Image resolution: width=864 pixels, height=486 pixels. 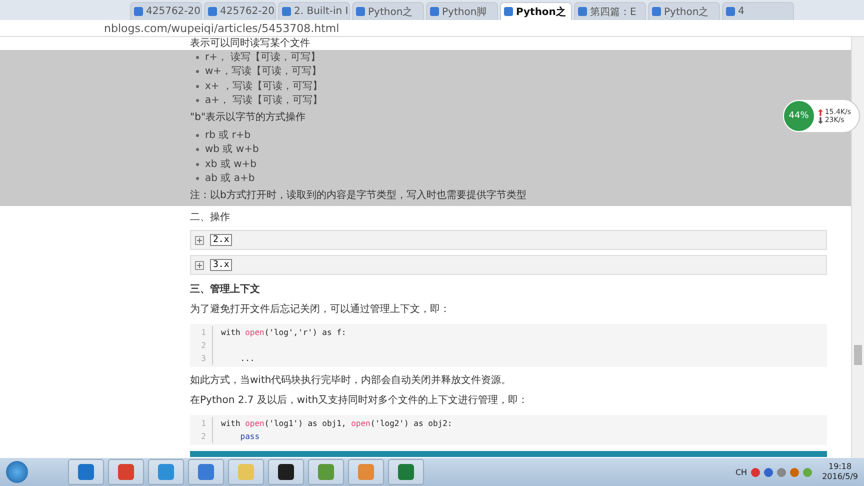 I want to click on browser-tab: 4, so click(x=758, y=11).